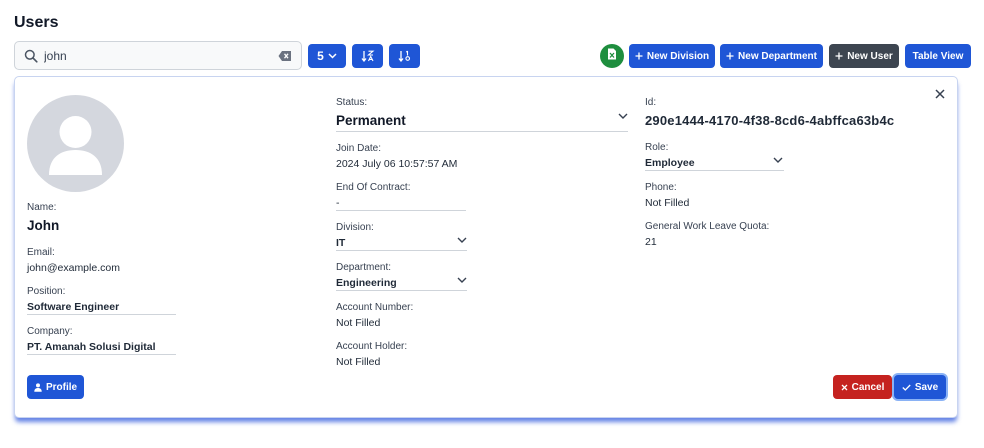 The width and height of the screenshot is (984, 448). What do you see at coordinates (46, 291) in the screenshot?
I see `position-label: Position:` at bounding box center [46, 291].